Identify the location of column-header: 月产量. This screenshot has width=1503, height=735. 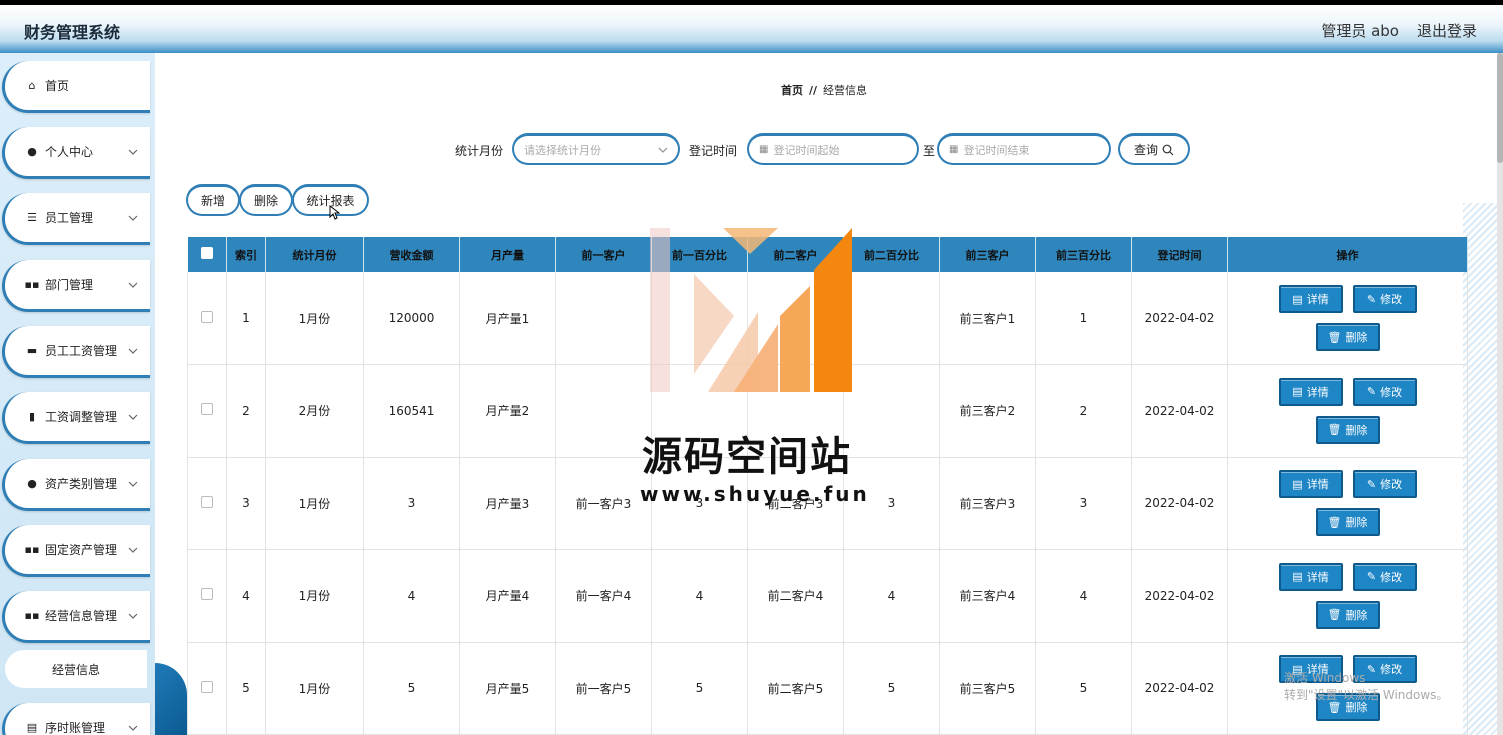
(507, 254).